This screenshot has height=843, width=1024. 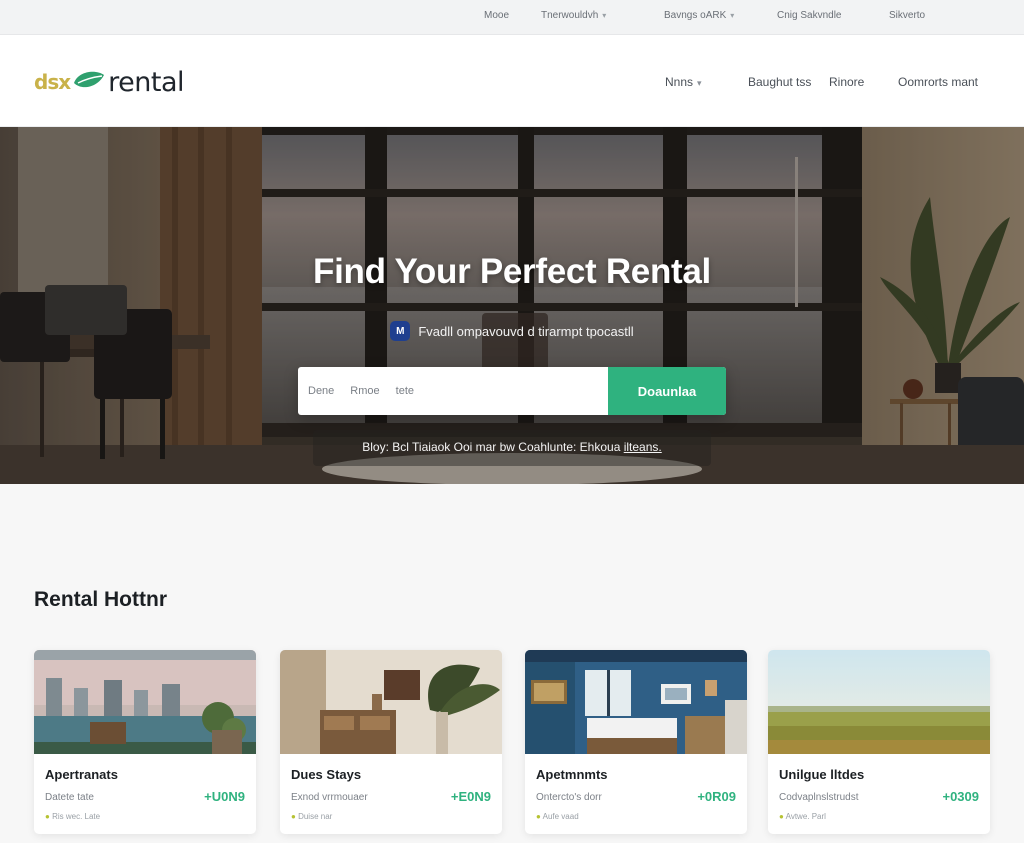 What do you see at coordinates (326, 774) in the screenshot?
I see `card-title: Dues Stays` at bounding box center [326, 774].